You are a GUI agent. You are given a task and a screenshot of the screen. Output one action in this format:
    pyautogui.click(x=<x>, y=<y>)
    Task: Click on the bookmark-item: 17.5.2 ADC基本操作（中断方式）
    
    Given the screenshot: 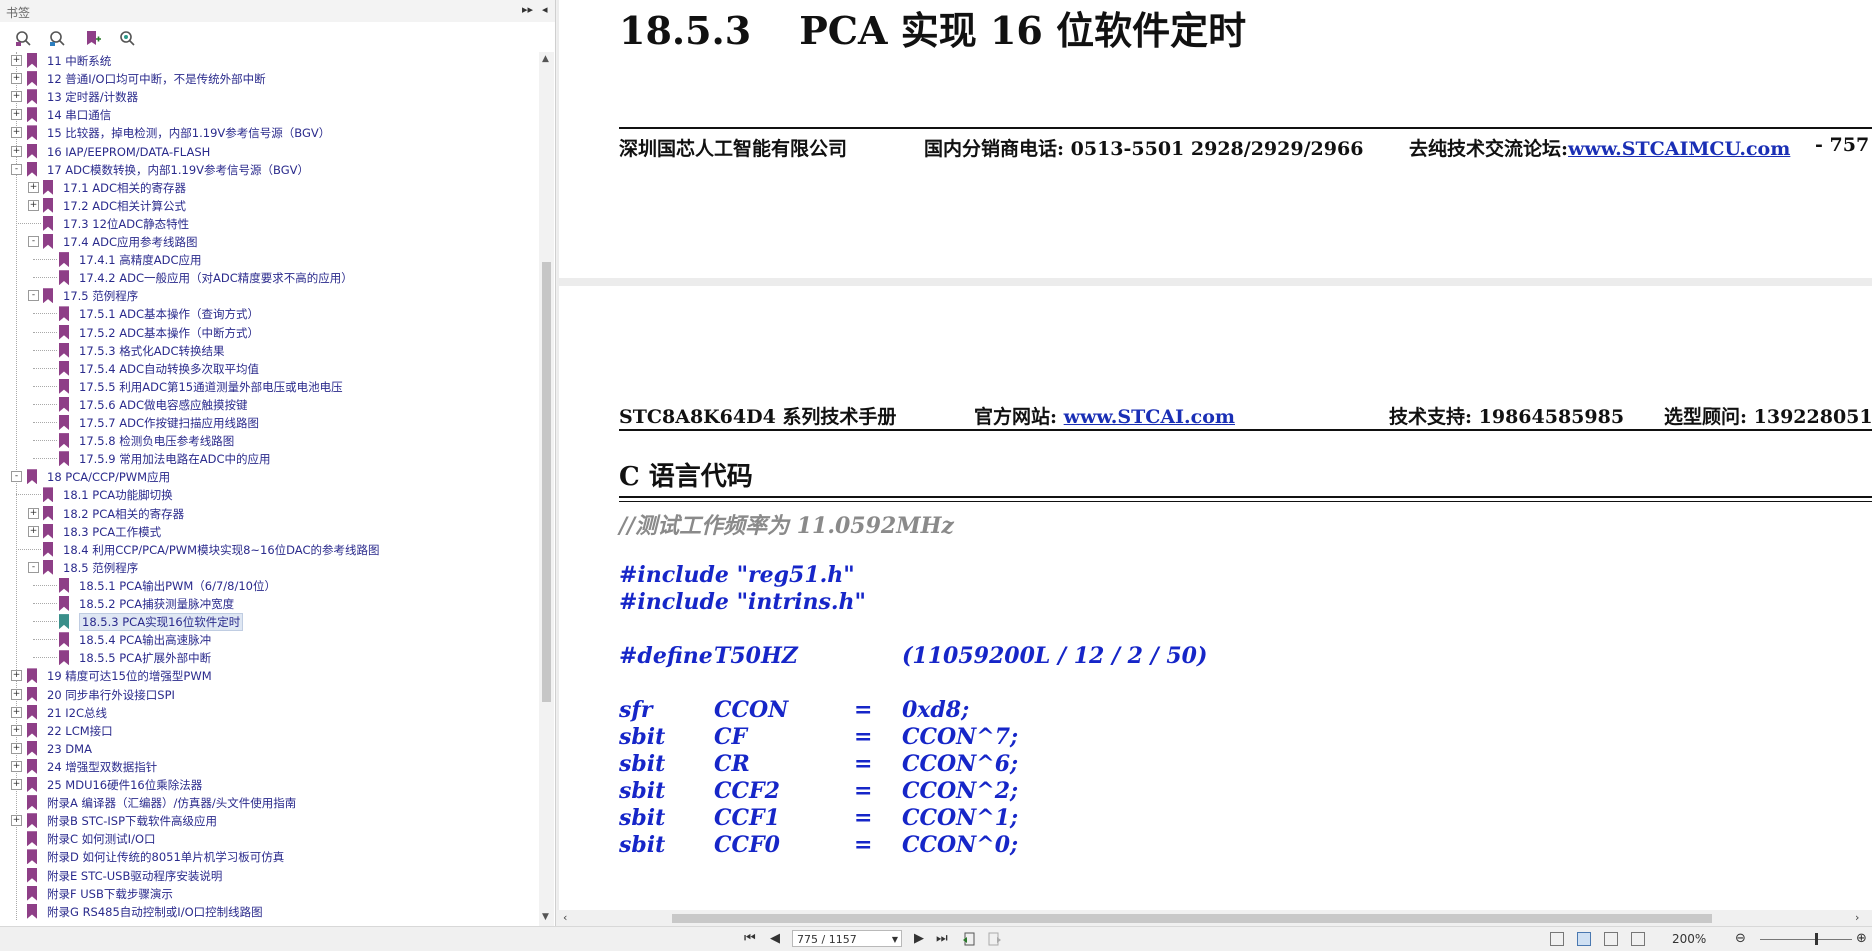 What is the action you would take?
    pyautogui.click(x=269, y=333)
    